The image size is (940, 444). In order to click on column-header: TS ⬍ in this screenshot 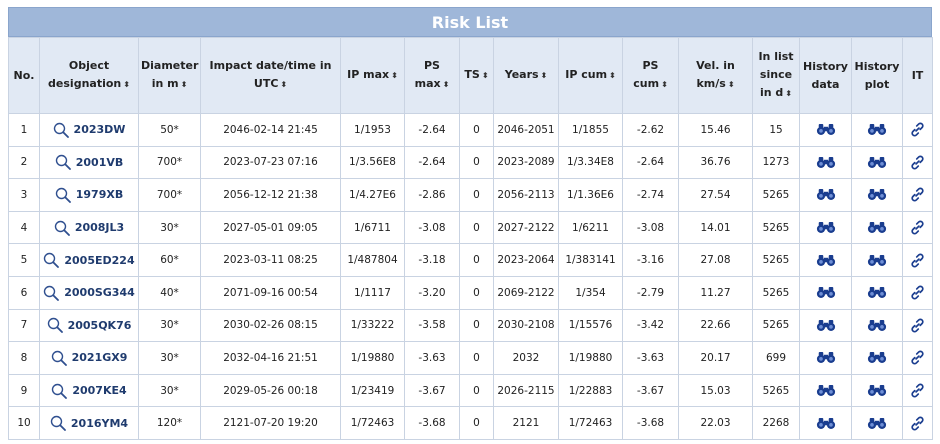, I will do `click(476, 75)`.